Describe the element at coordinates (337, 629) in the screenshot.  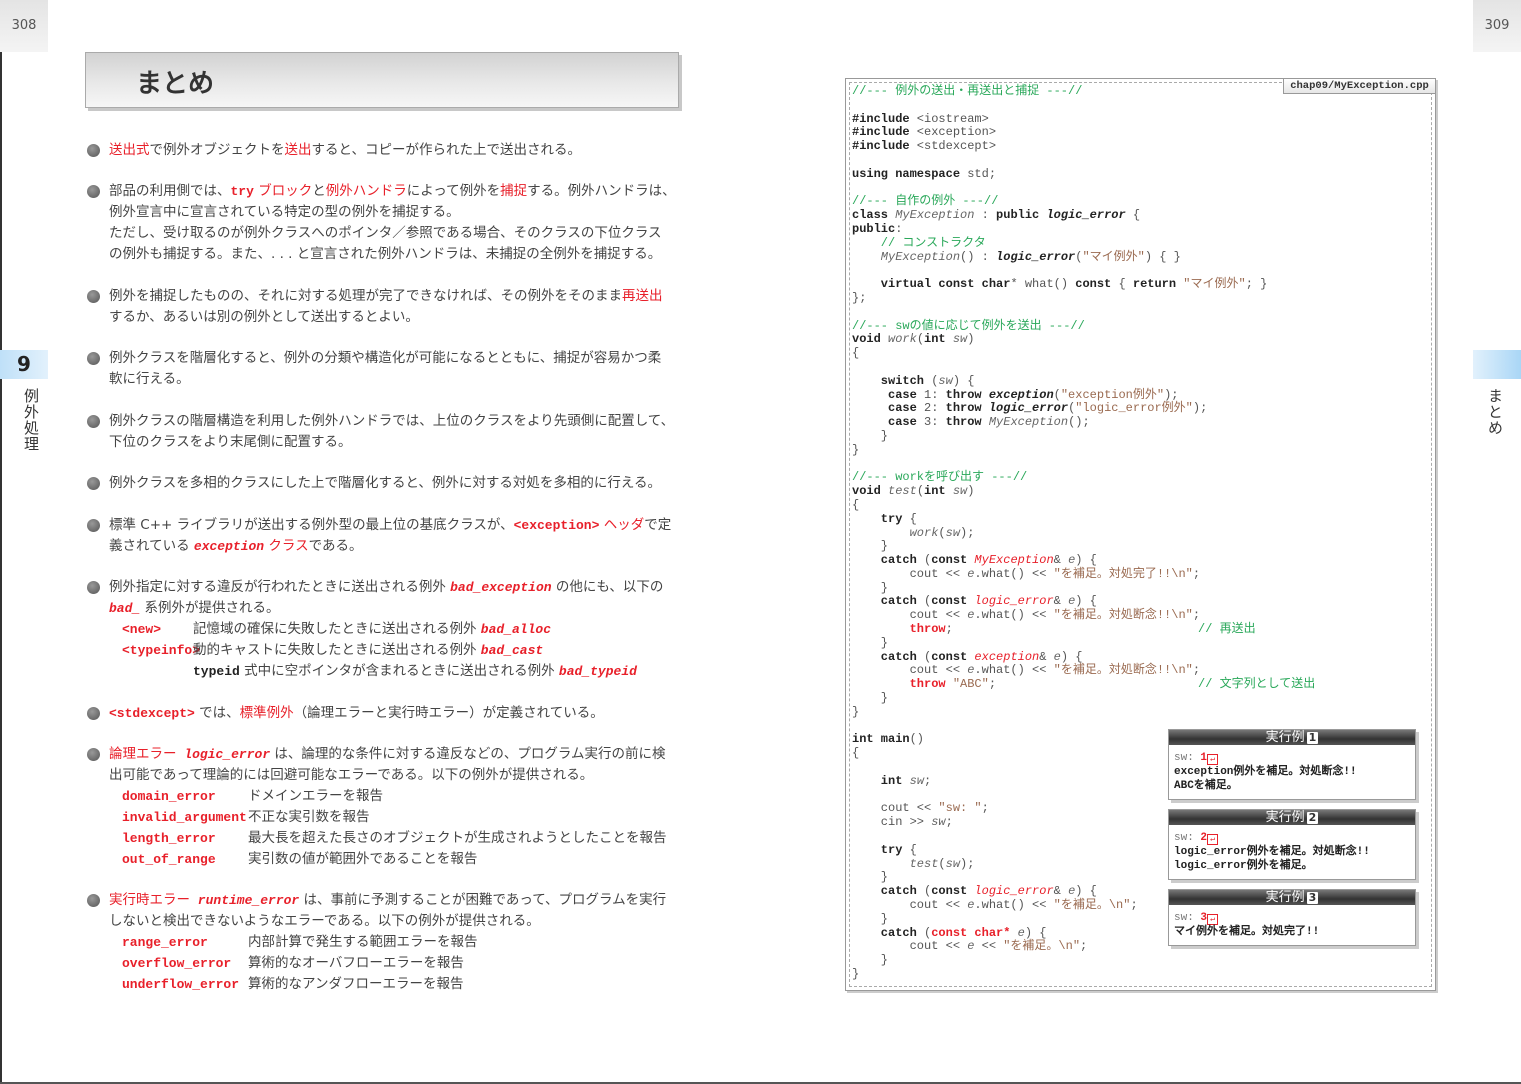
I see `text-run: 記憶域の確保に失敗したときに送出される例外` at that location.